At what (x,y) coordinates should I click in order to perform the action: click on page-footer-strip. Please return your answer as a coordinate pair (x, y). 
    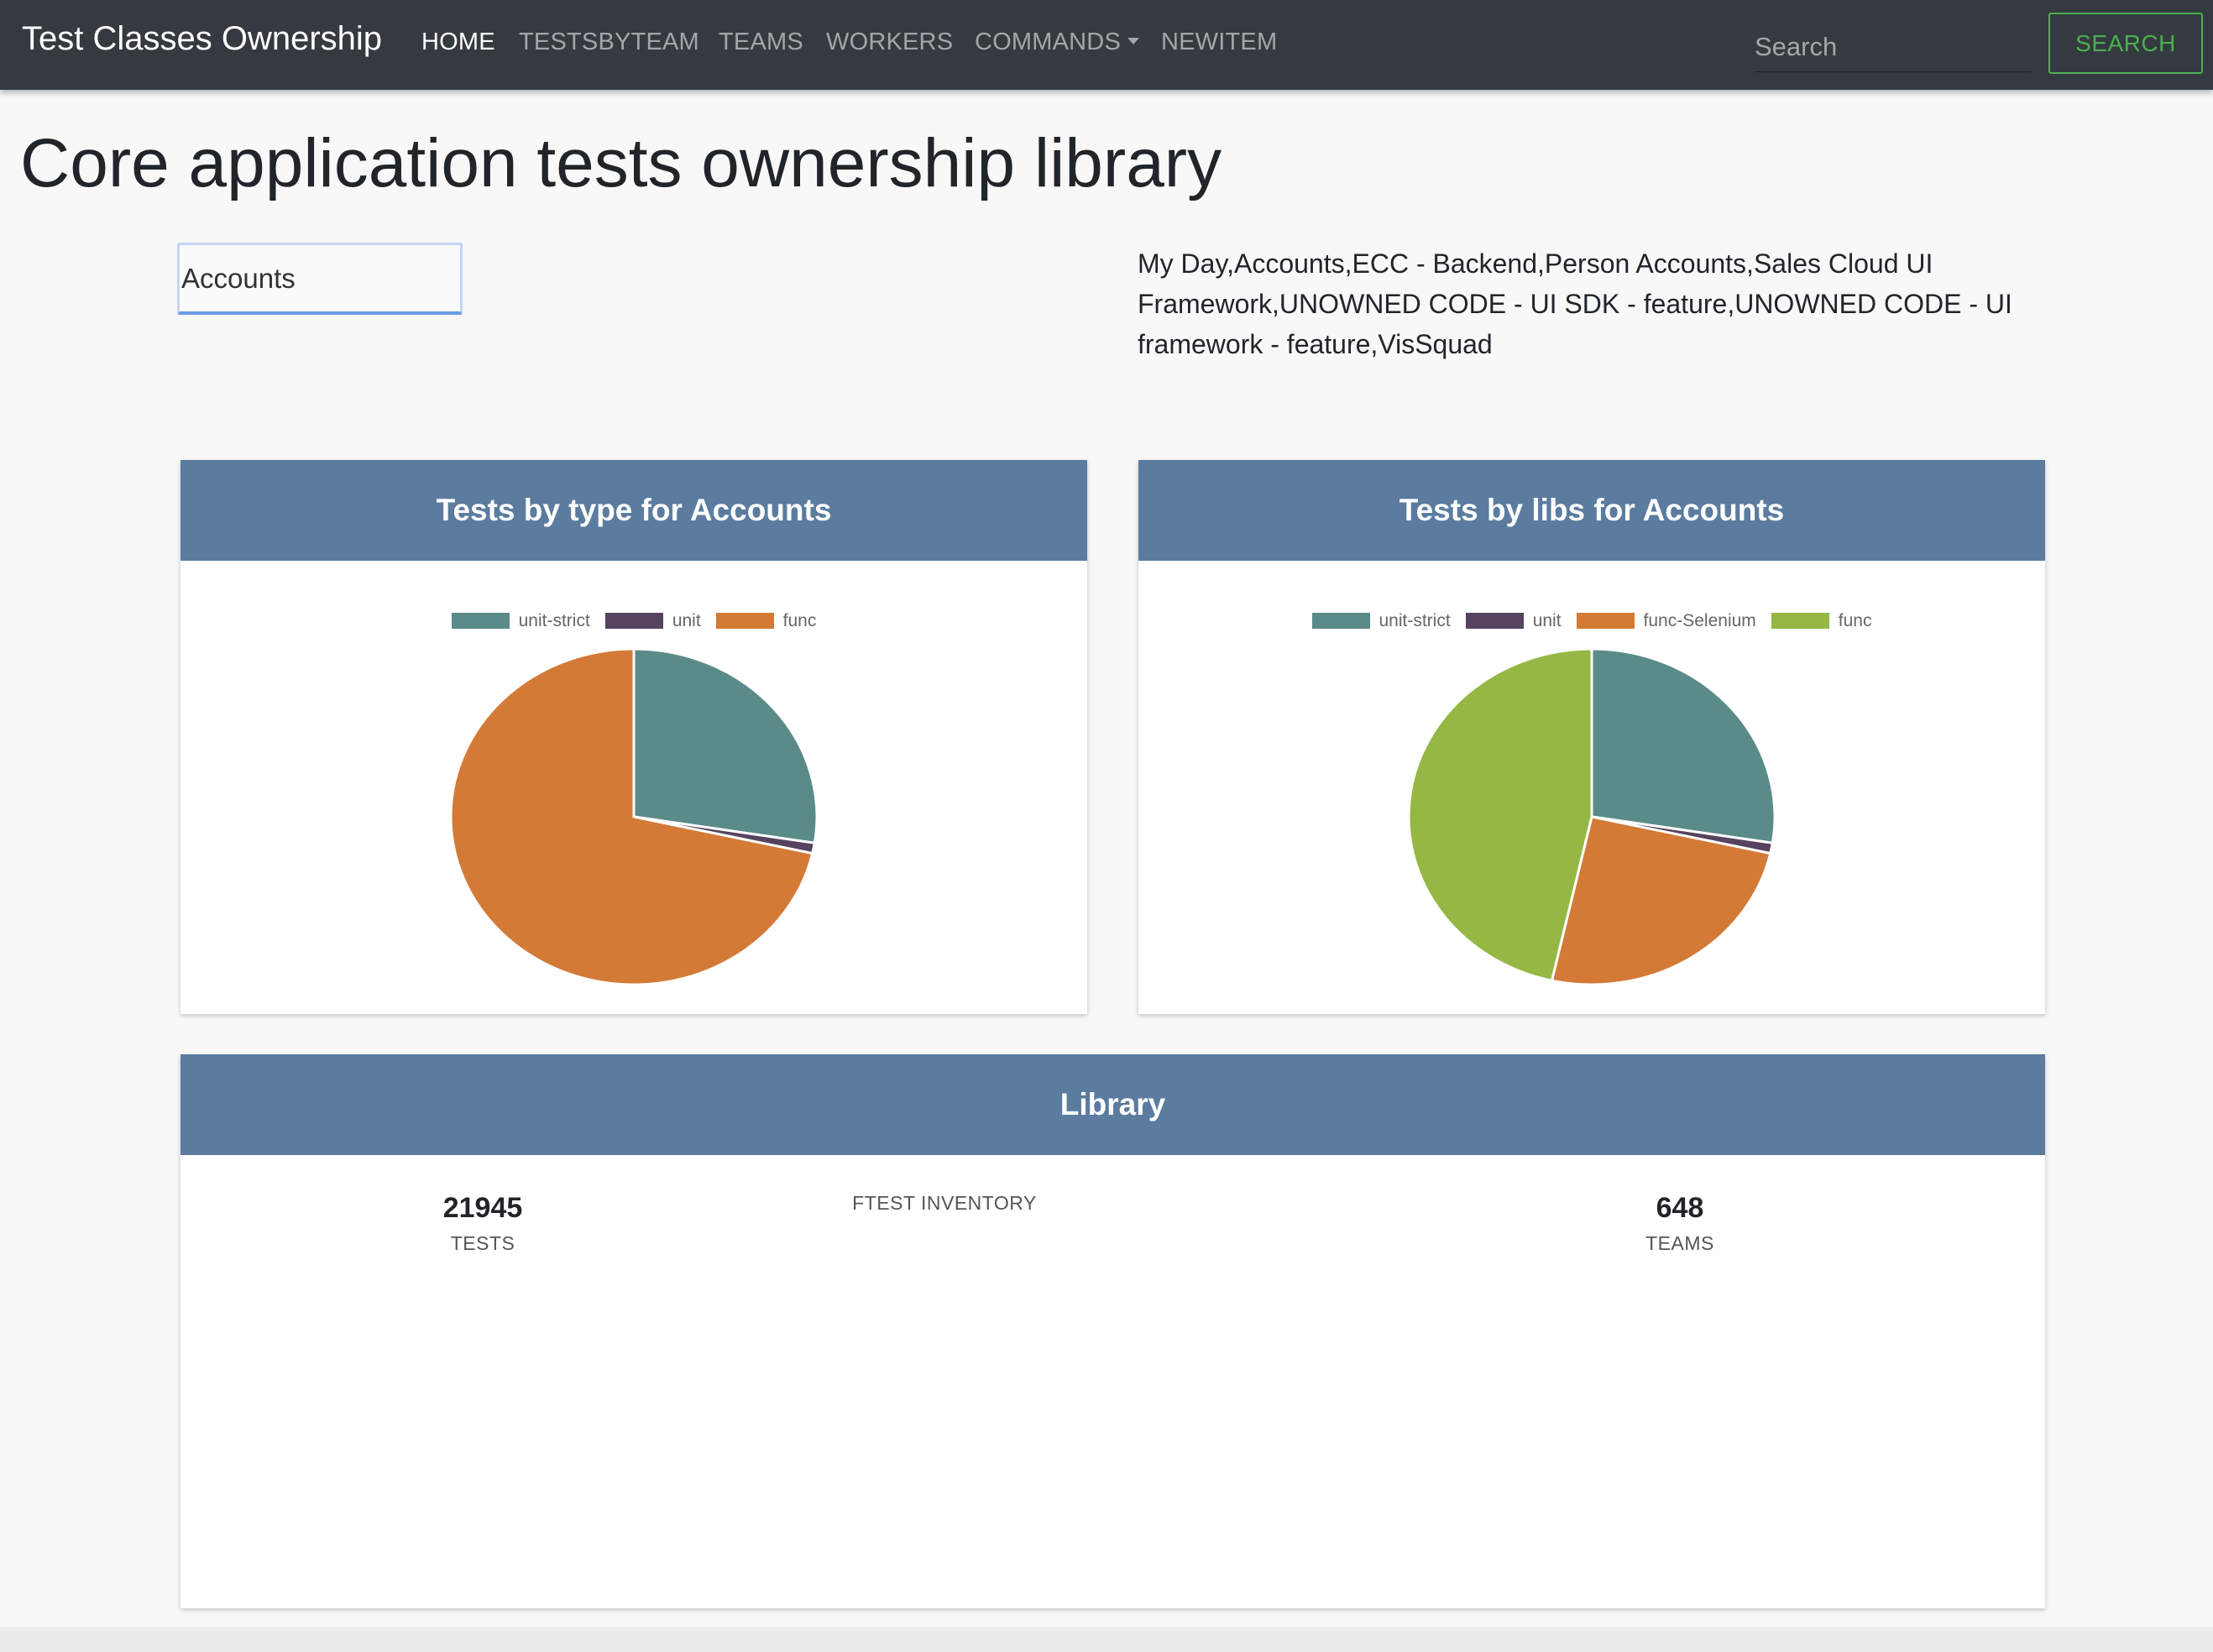
    Looking at the image, I should click on (1106, 1640).